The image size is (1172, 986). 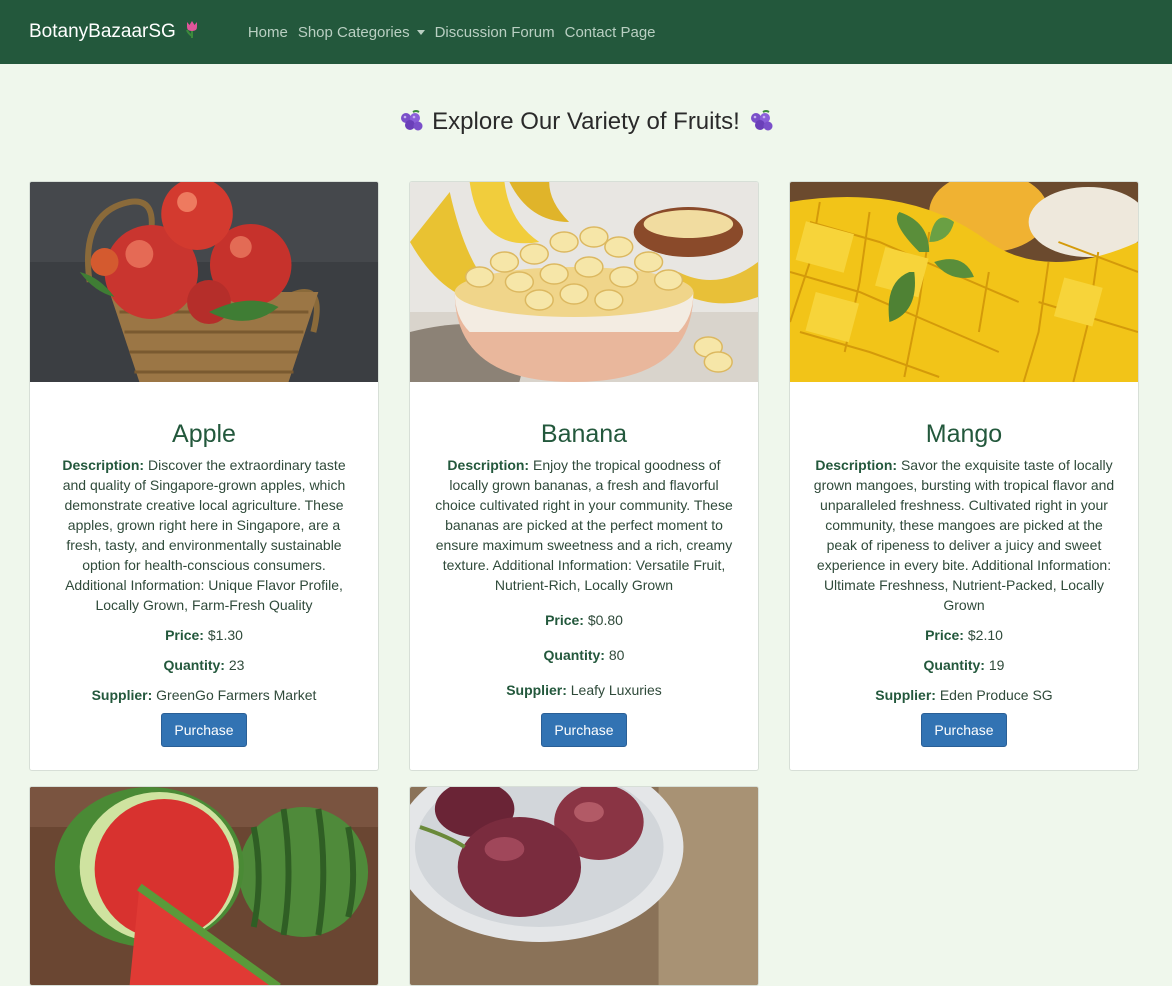 I want to click on product-price: Price: $0.80, so click(x=584, y=620).